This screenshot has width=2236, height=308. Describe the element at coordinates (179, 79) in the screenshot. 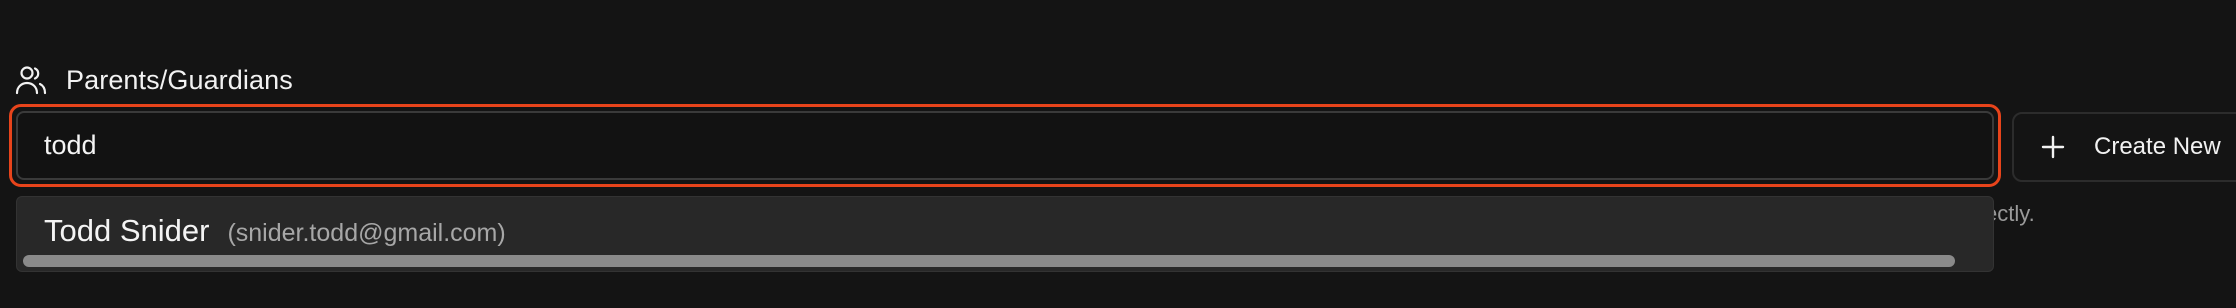

I see `section-title: Parents/Guardians` at that location.